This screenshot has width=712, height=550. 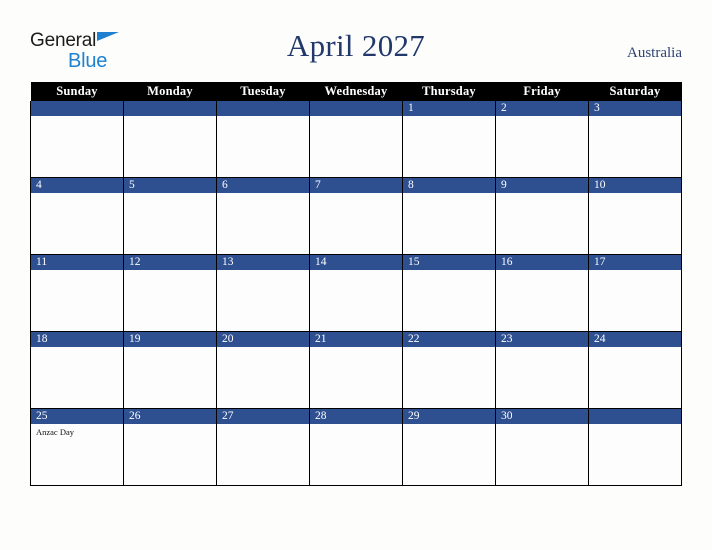 I want to click on calendar-day-cell: 9, so click(x=542, y=216).